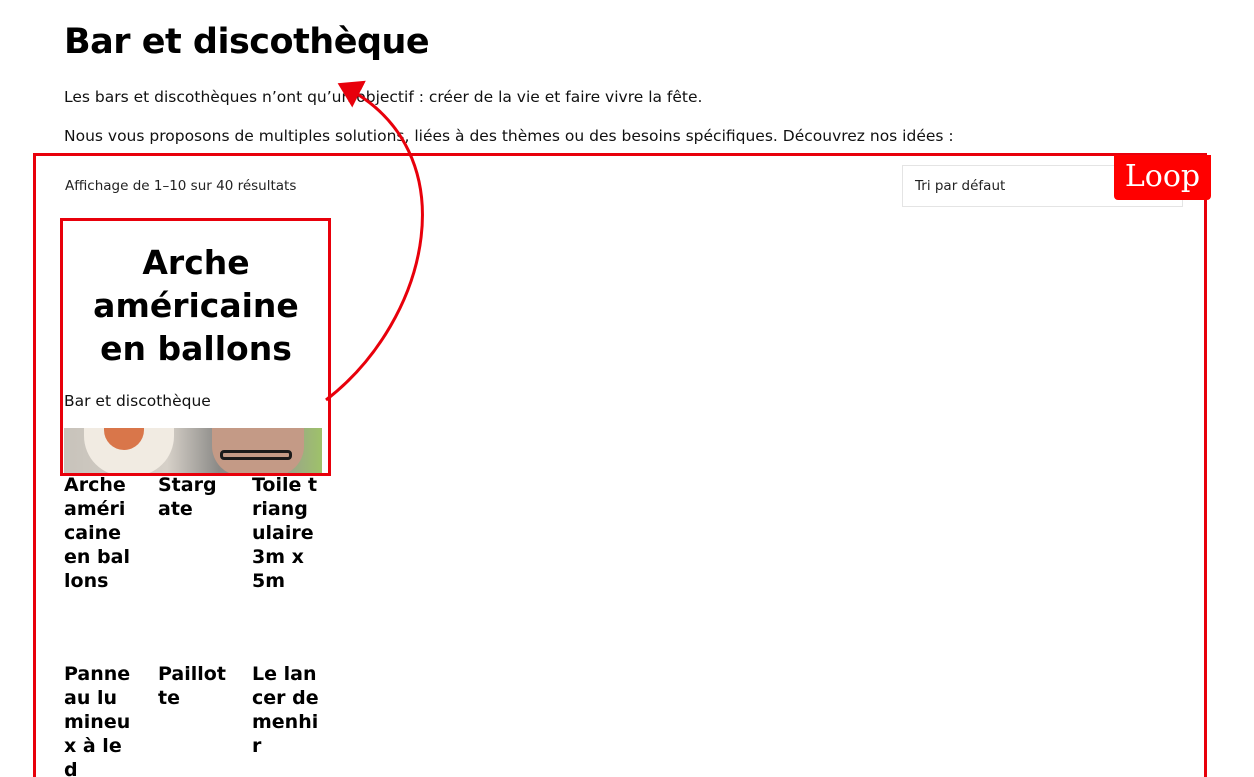 This screenshot has width=1254, height=777. Describe the element at coordinates (137, 401) in the screenshot. I see `featured-product-category: Bar et discothèque` at that location.